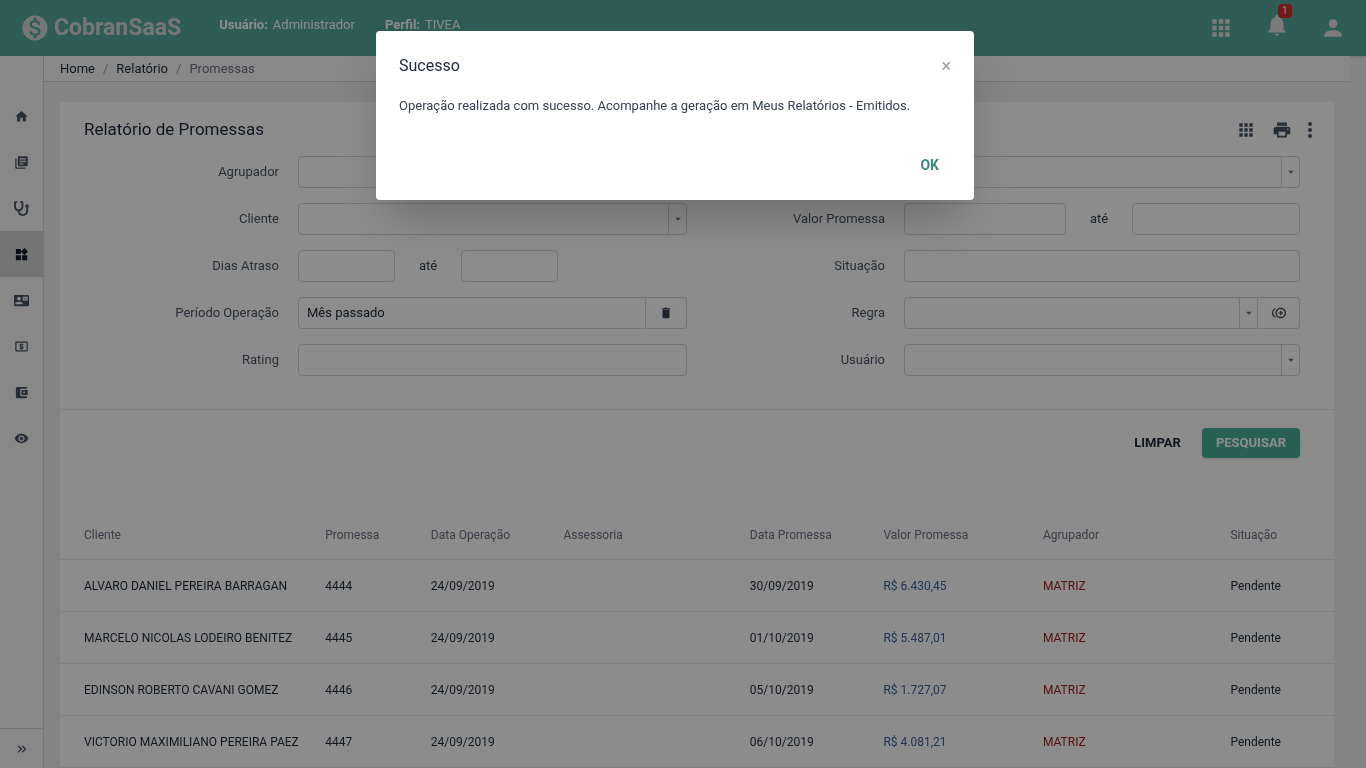 The height and width of the screenshot is (768, 1366). I want to click on table-cell: 4446, so click(339, 689).